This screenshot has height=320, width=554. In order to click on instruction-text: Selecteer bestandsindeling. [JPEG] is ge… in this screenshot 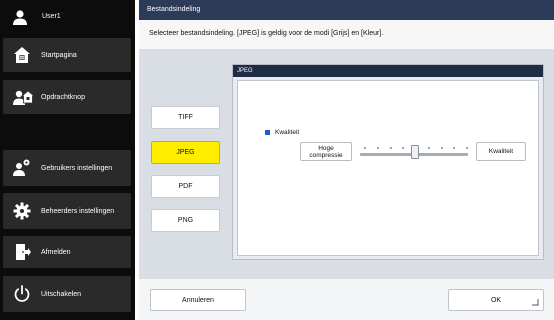, I will do `click(266, 33)`.